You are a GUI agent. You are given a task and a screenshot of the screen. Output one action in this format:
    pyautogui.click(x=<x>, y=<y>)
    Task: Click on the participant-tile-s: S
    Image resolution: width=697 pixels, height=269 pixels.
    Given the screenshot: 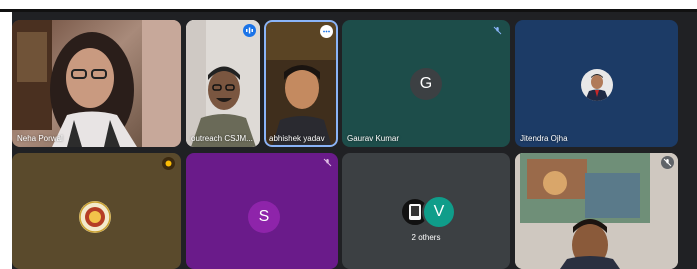 What is the action you would take?
    pyautogui.click(x=262, y=211)
    